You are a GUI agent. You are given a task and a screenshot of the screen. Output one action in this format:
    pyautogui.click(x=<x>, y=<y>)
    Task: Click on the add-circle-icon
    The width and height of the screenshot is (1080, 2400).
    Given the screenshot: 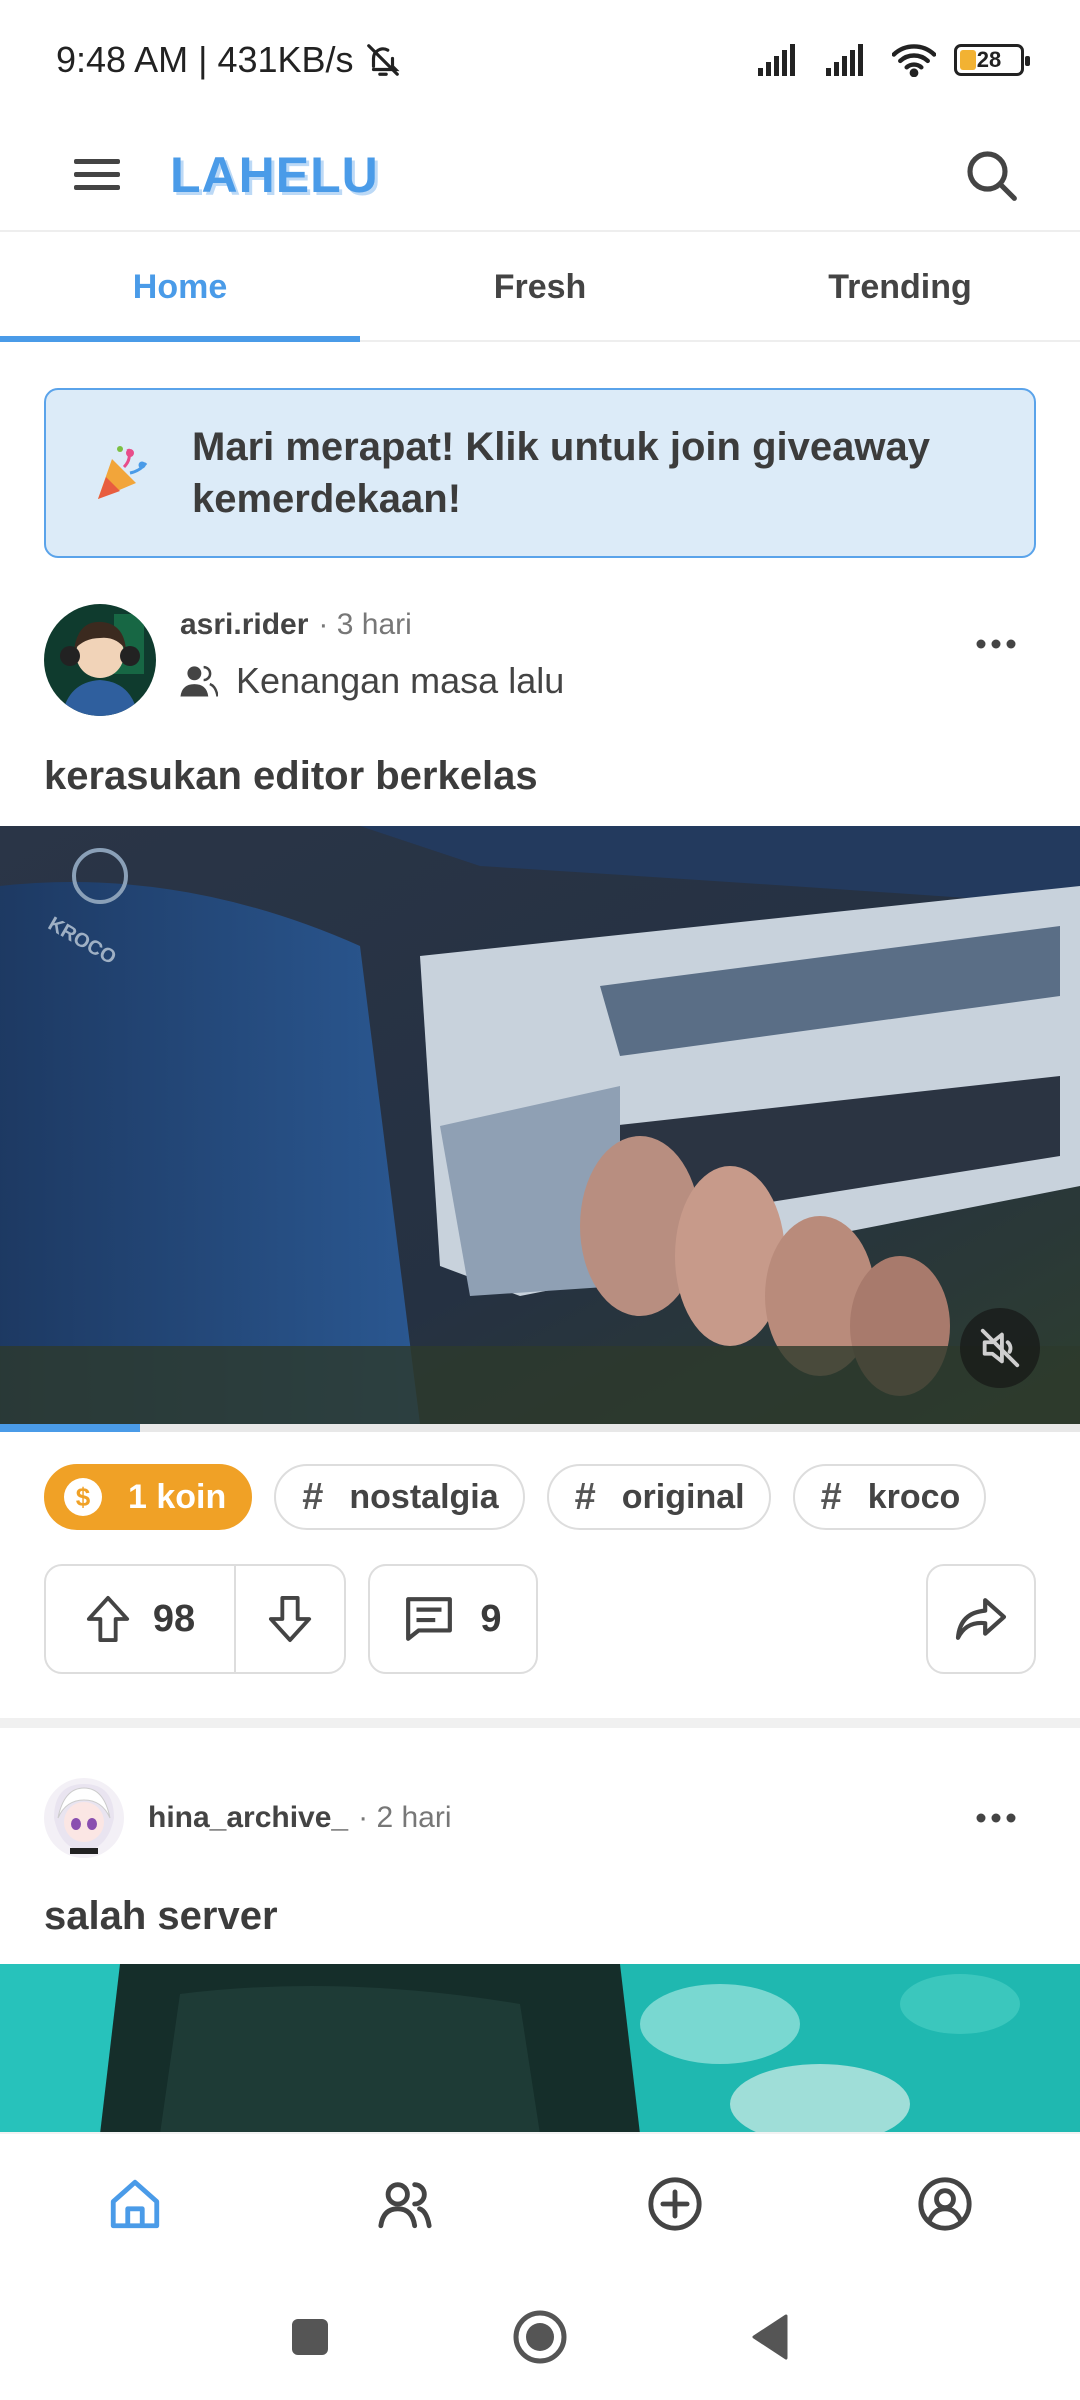 What is the action you would take?
    pyautogui.click(x=675, y=2204)
    